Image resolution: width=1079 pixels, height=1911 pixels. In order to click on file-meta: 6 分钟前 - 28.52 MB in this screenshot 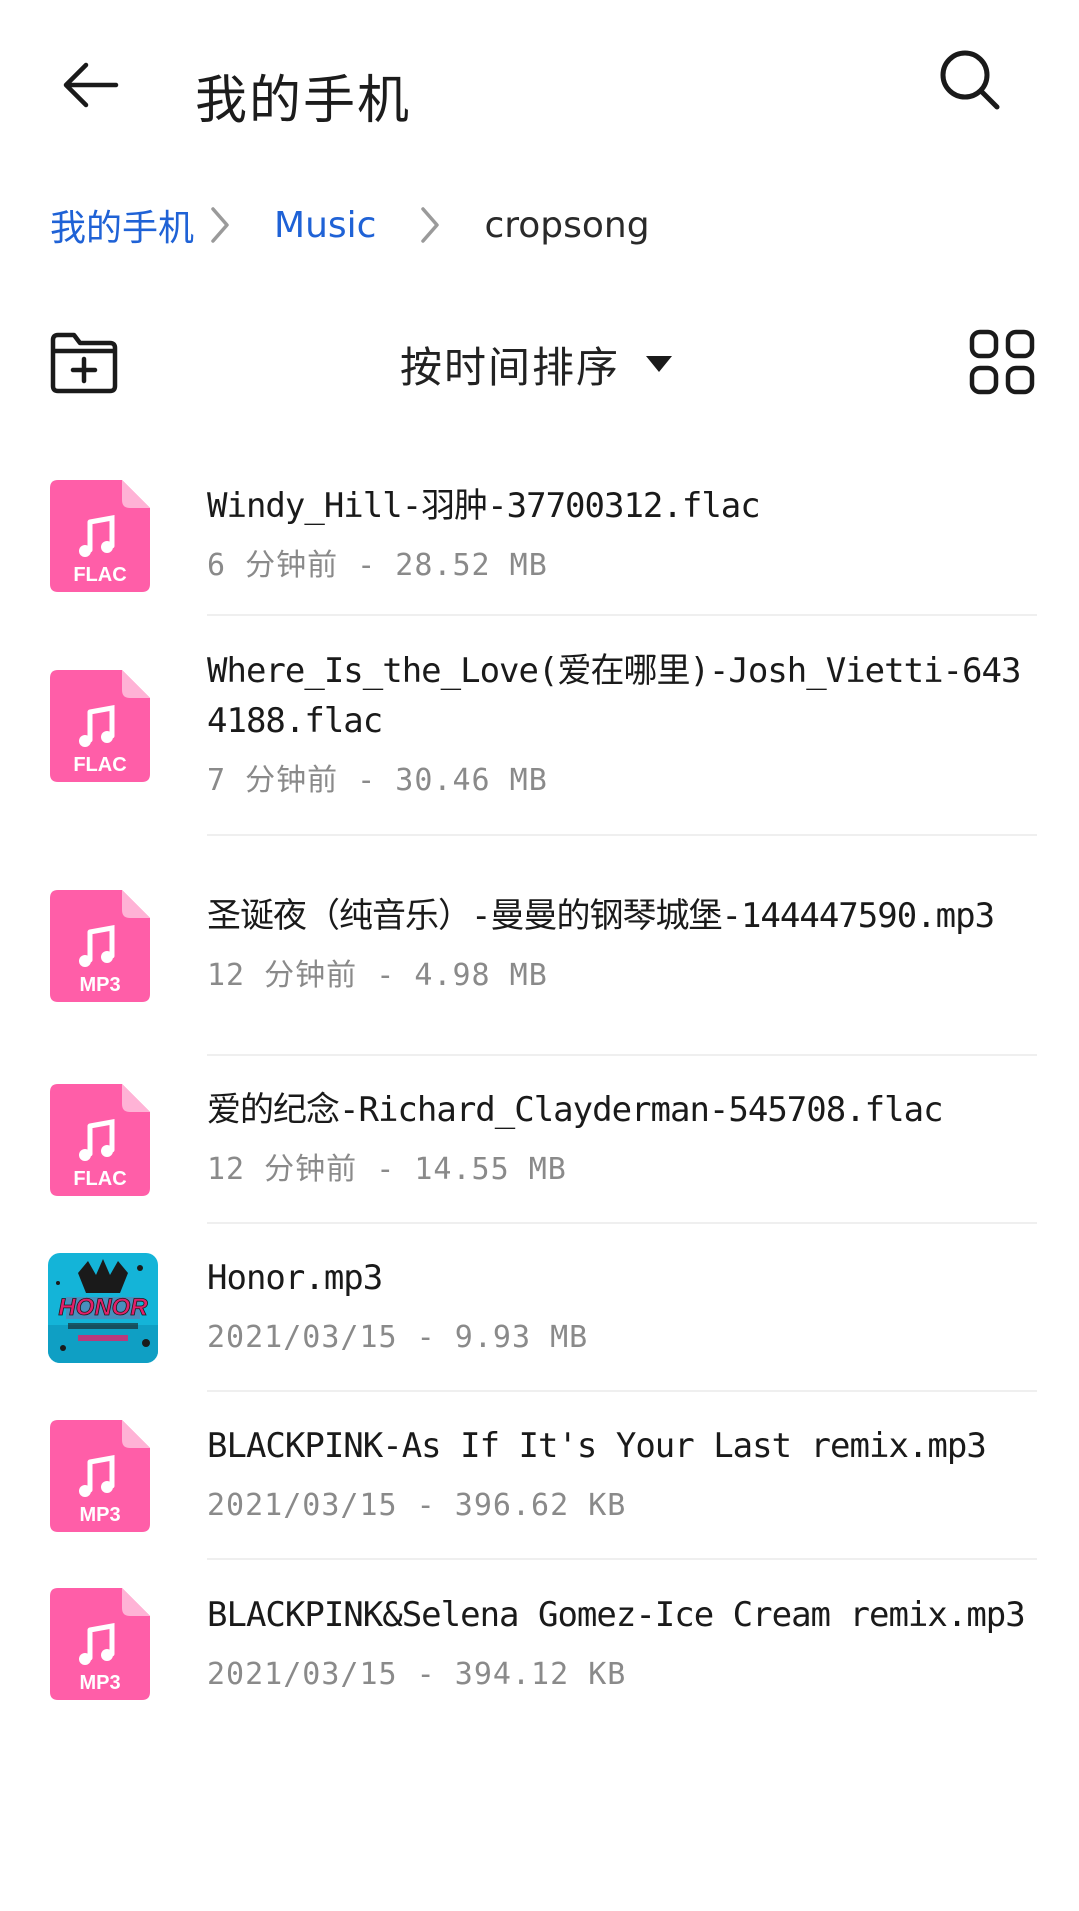, I will do `click(377, 565)`.